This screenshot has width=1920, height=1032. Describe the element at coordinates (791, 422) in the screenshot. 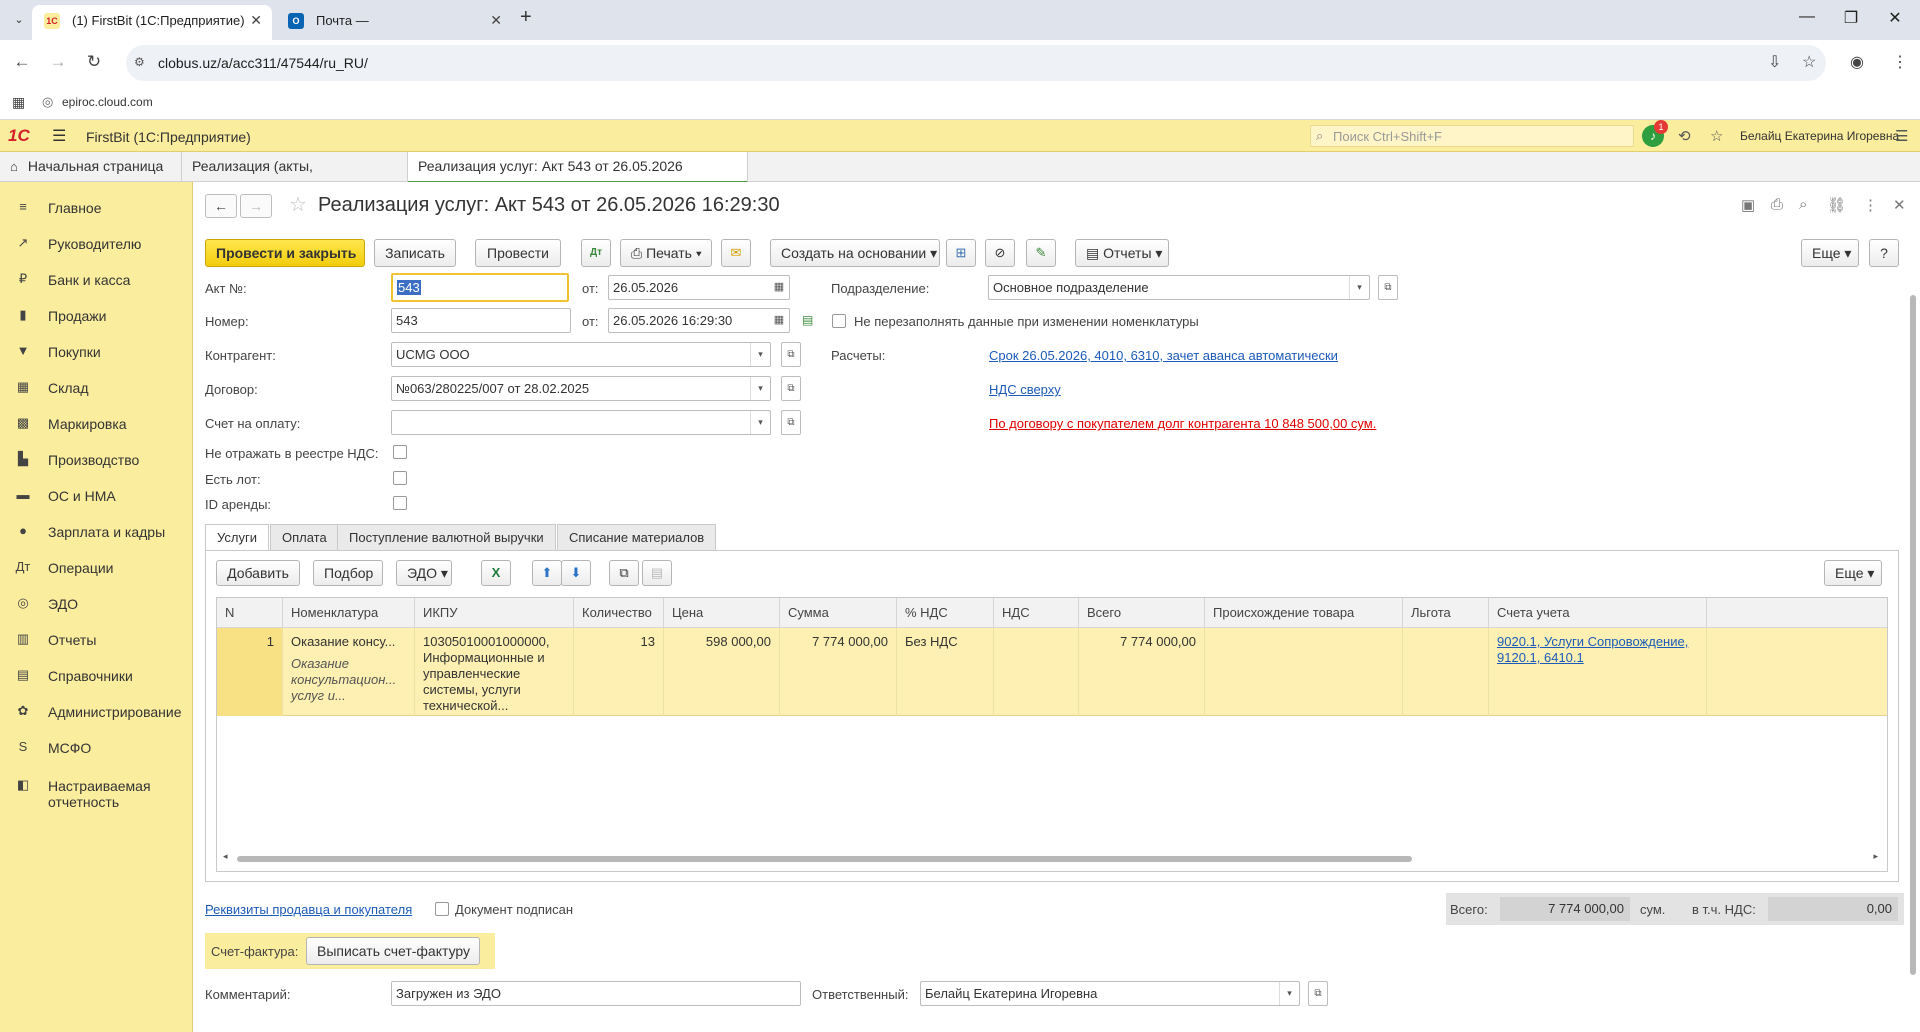

I see `open-invoice-icon: ⧉` at that location.